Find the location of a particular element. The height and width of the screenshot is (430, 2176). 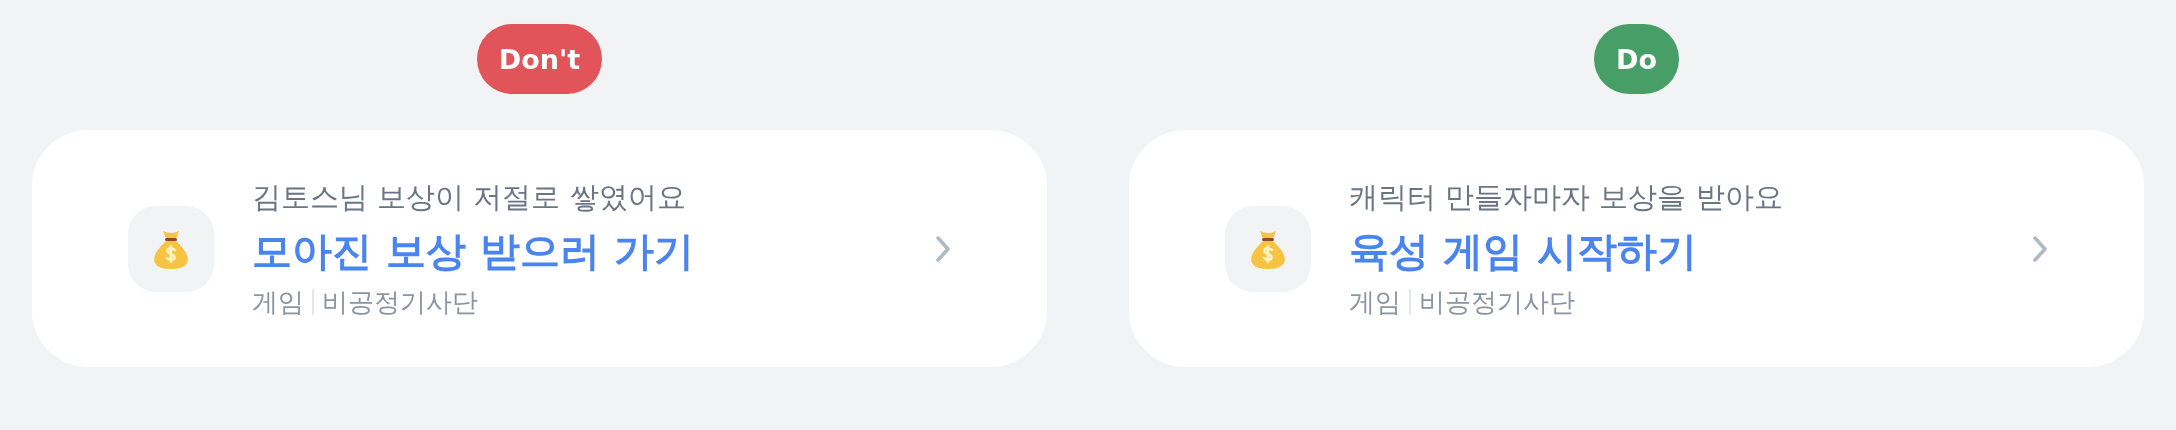

card-subtitle: 캐릭터 만들자마자 보상을 받아요 is located at coordinates (1566, 197).